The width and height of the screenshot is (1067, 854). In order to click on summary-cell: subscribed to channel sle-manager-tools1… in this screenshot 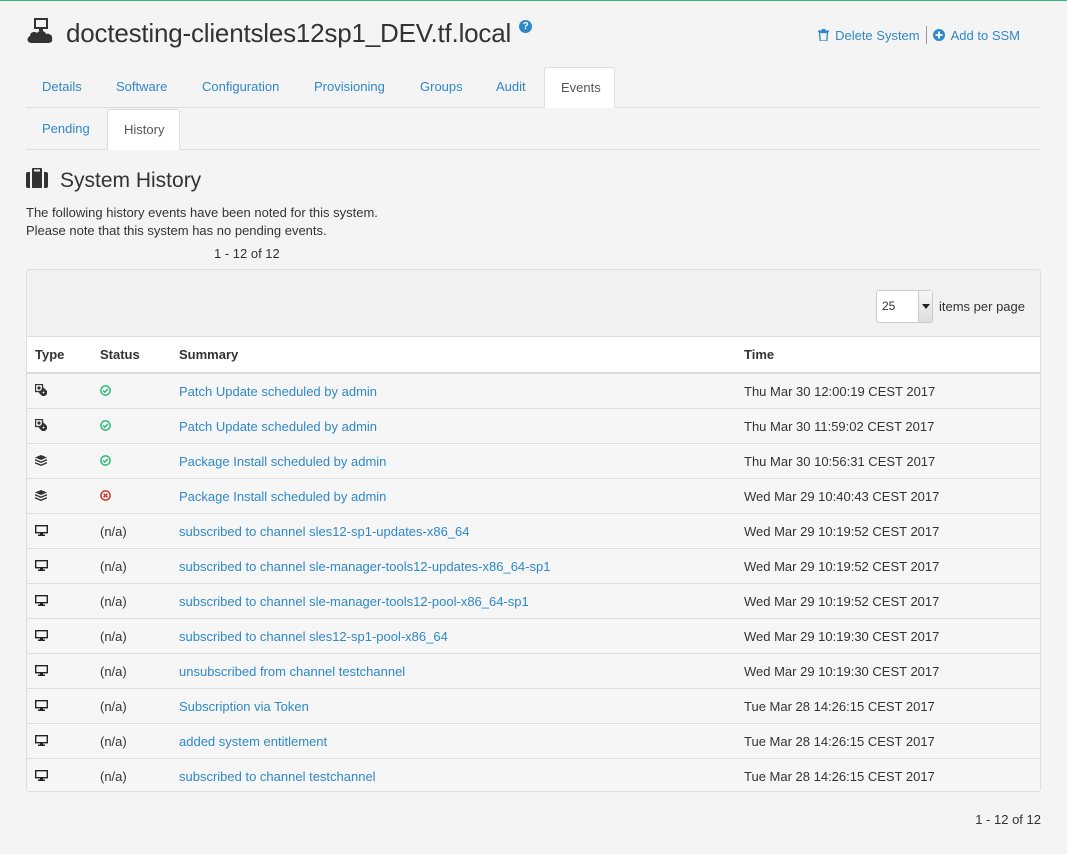, I will do `click(453, 601)`.